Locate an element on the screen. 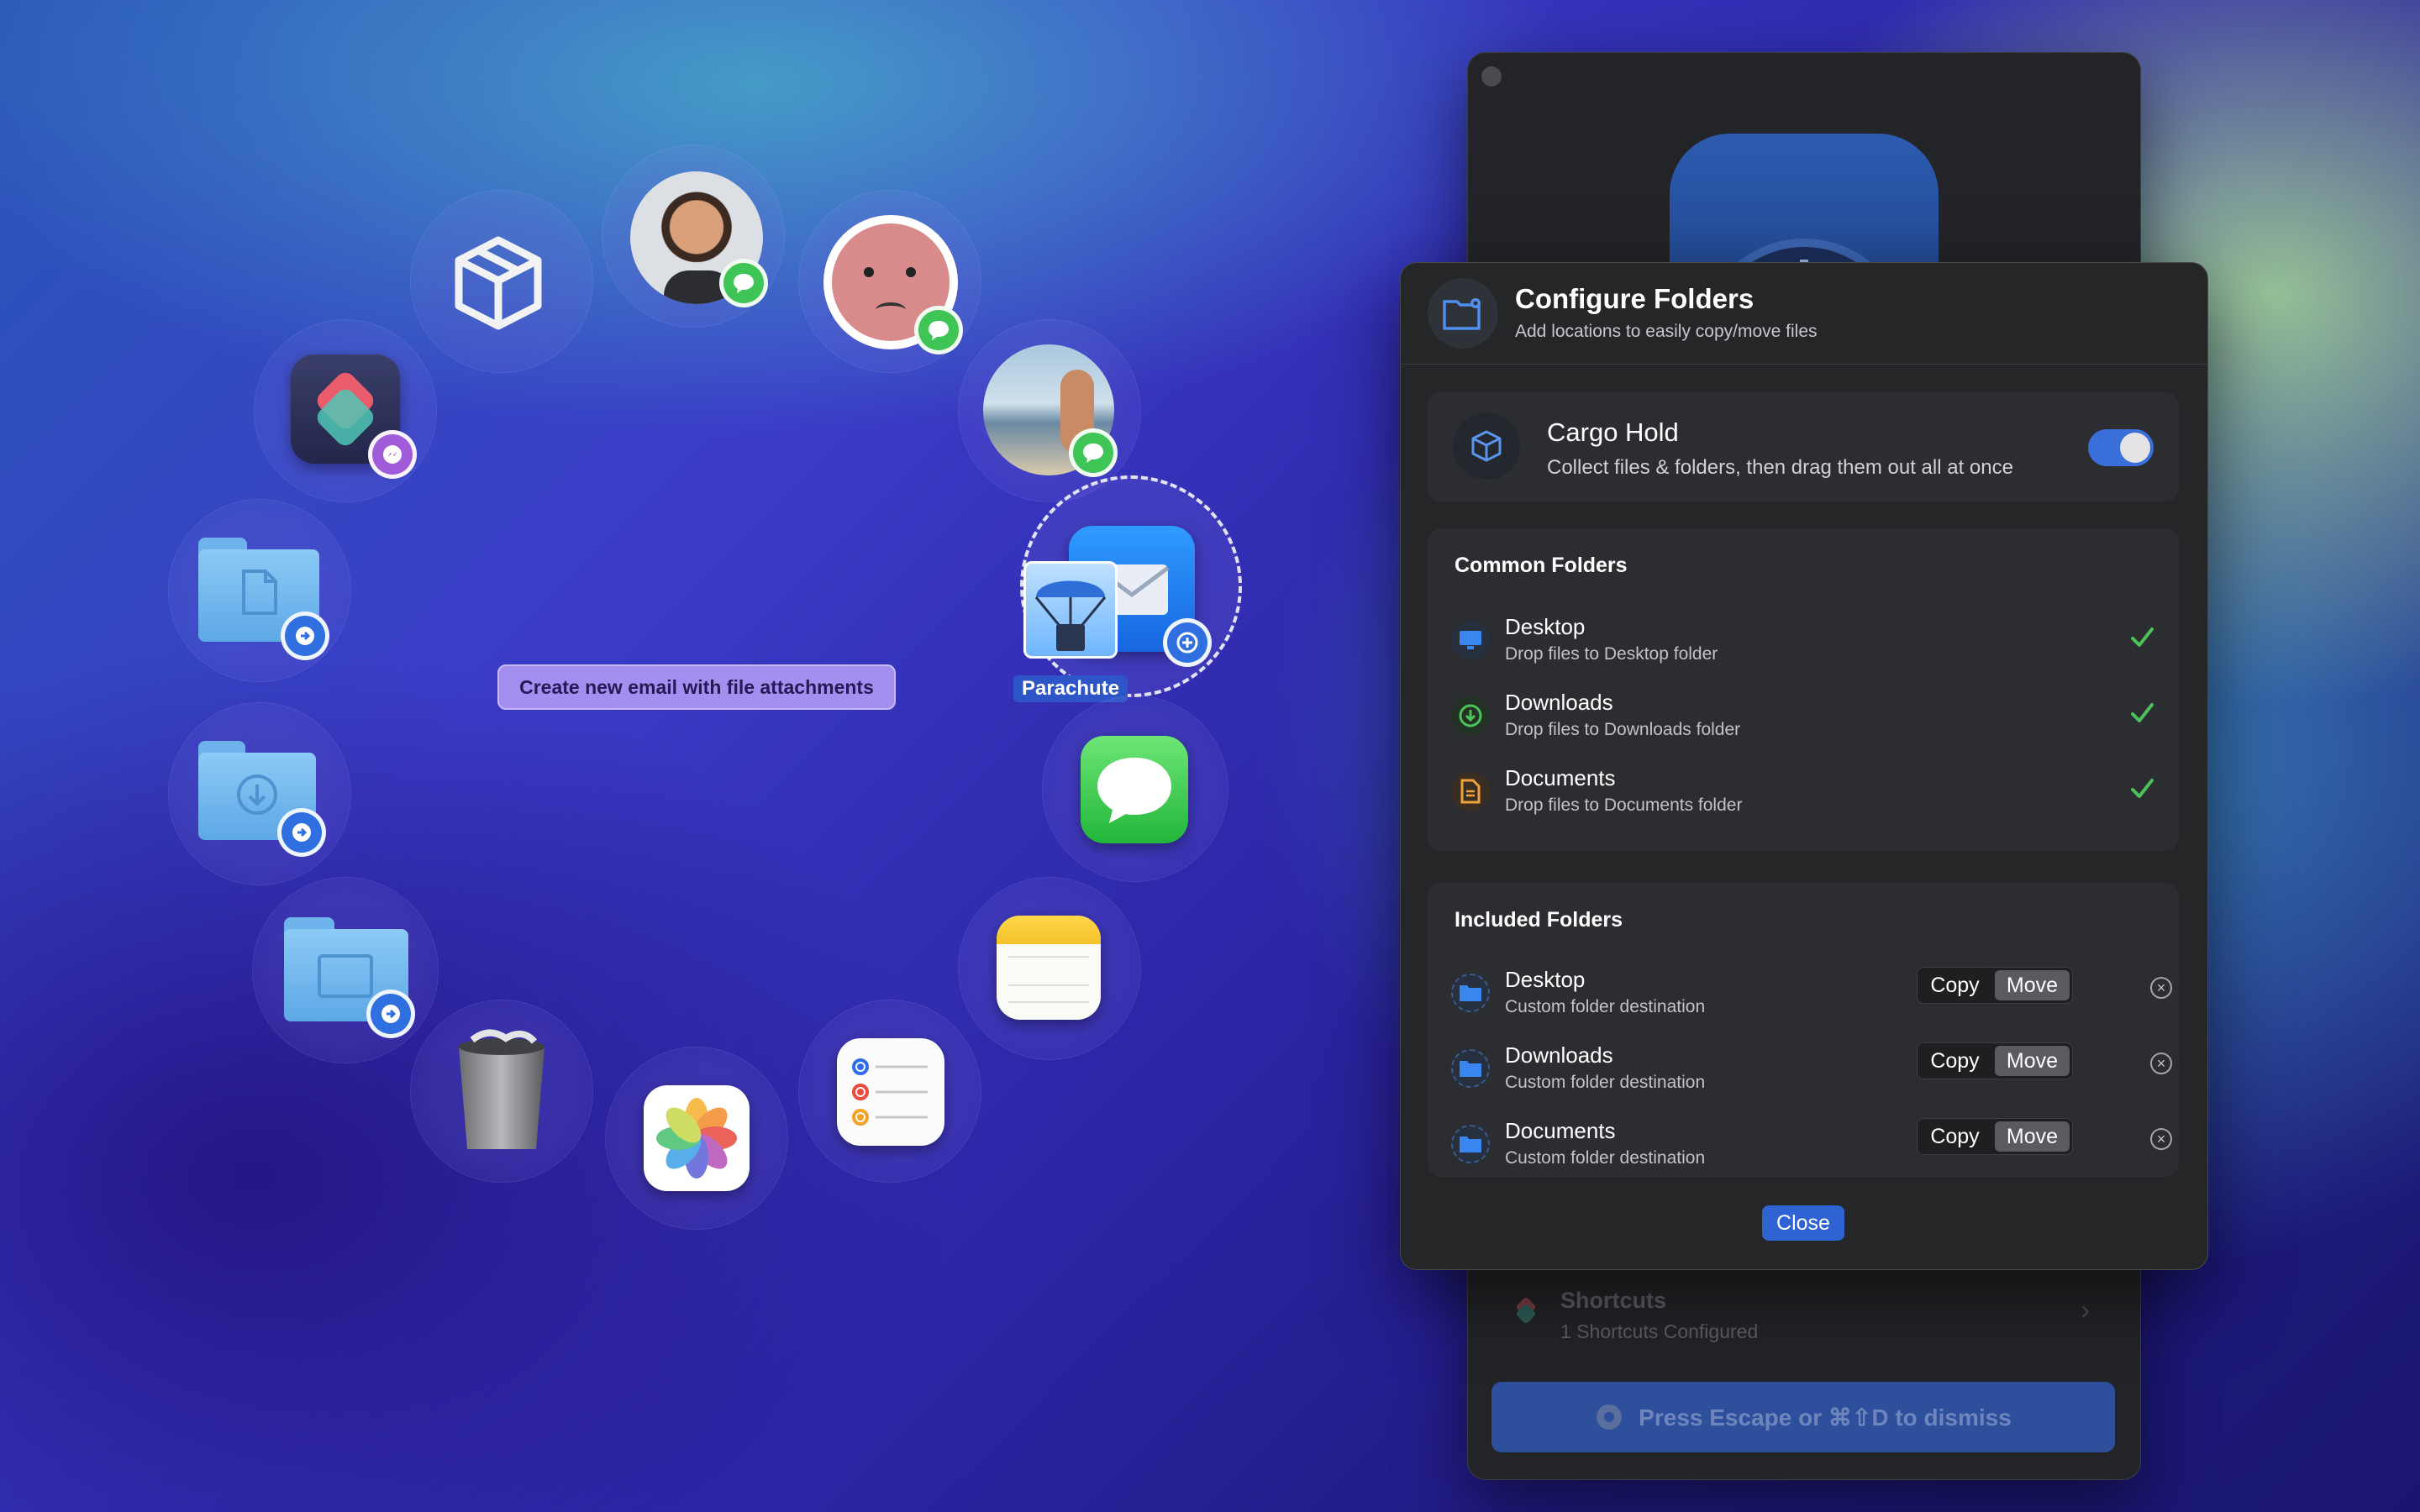  shortcuts-row: Shortcuts 1 Shortcuts Configured is located at coordinates (1635, 1315).